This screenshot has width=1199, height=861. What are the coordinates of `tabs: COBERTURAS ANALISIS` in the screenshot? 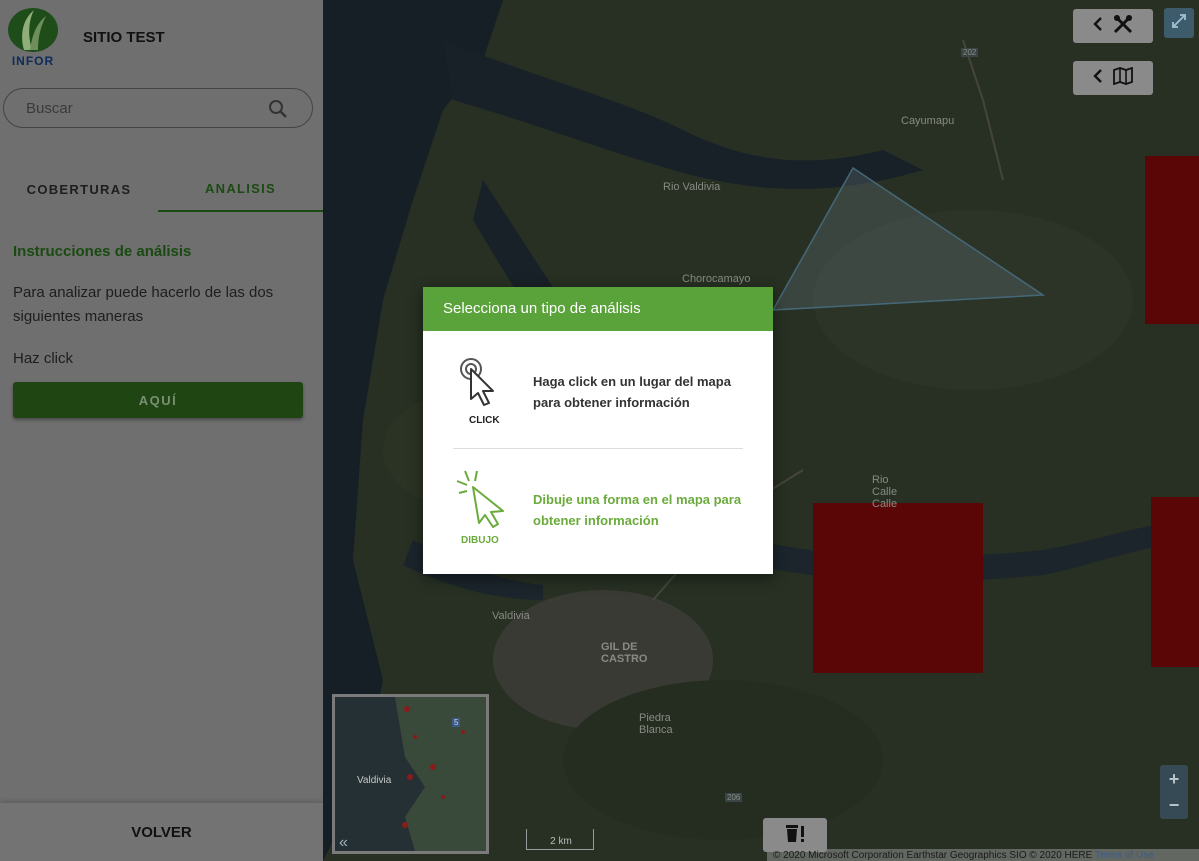 It's located at (161, 189).